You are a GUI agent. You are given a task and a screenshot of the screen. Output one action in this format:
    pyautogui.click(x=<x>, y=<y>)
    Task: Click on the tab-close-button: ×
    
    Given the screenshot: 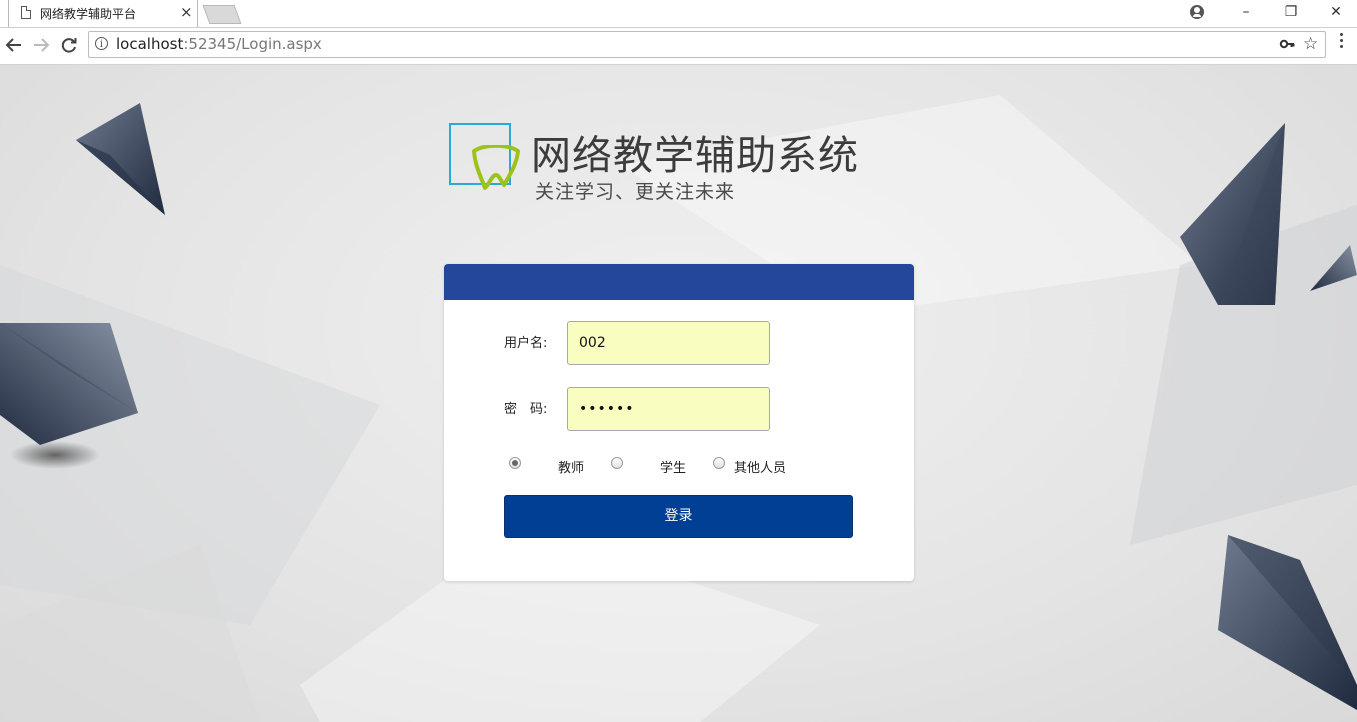 What is the action you would take?
    pyautogui.click(x=186, y=12)
    